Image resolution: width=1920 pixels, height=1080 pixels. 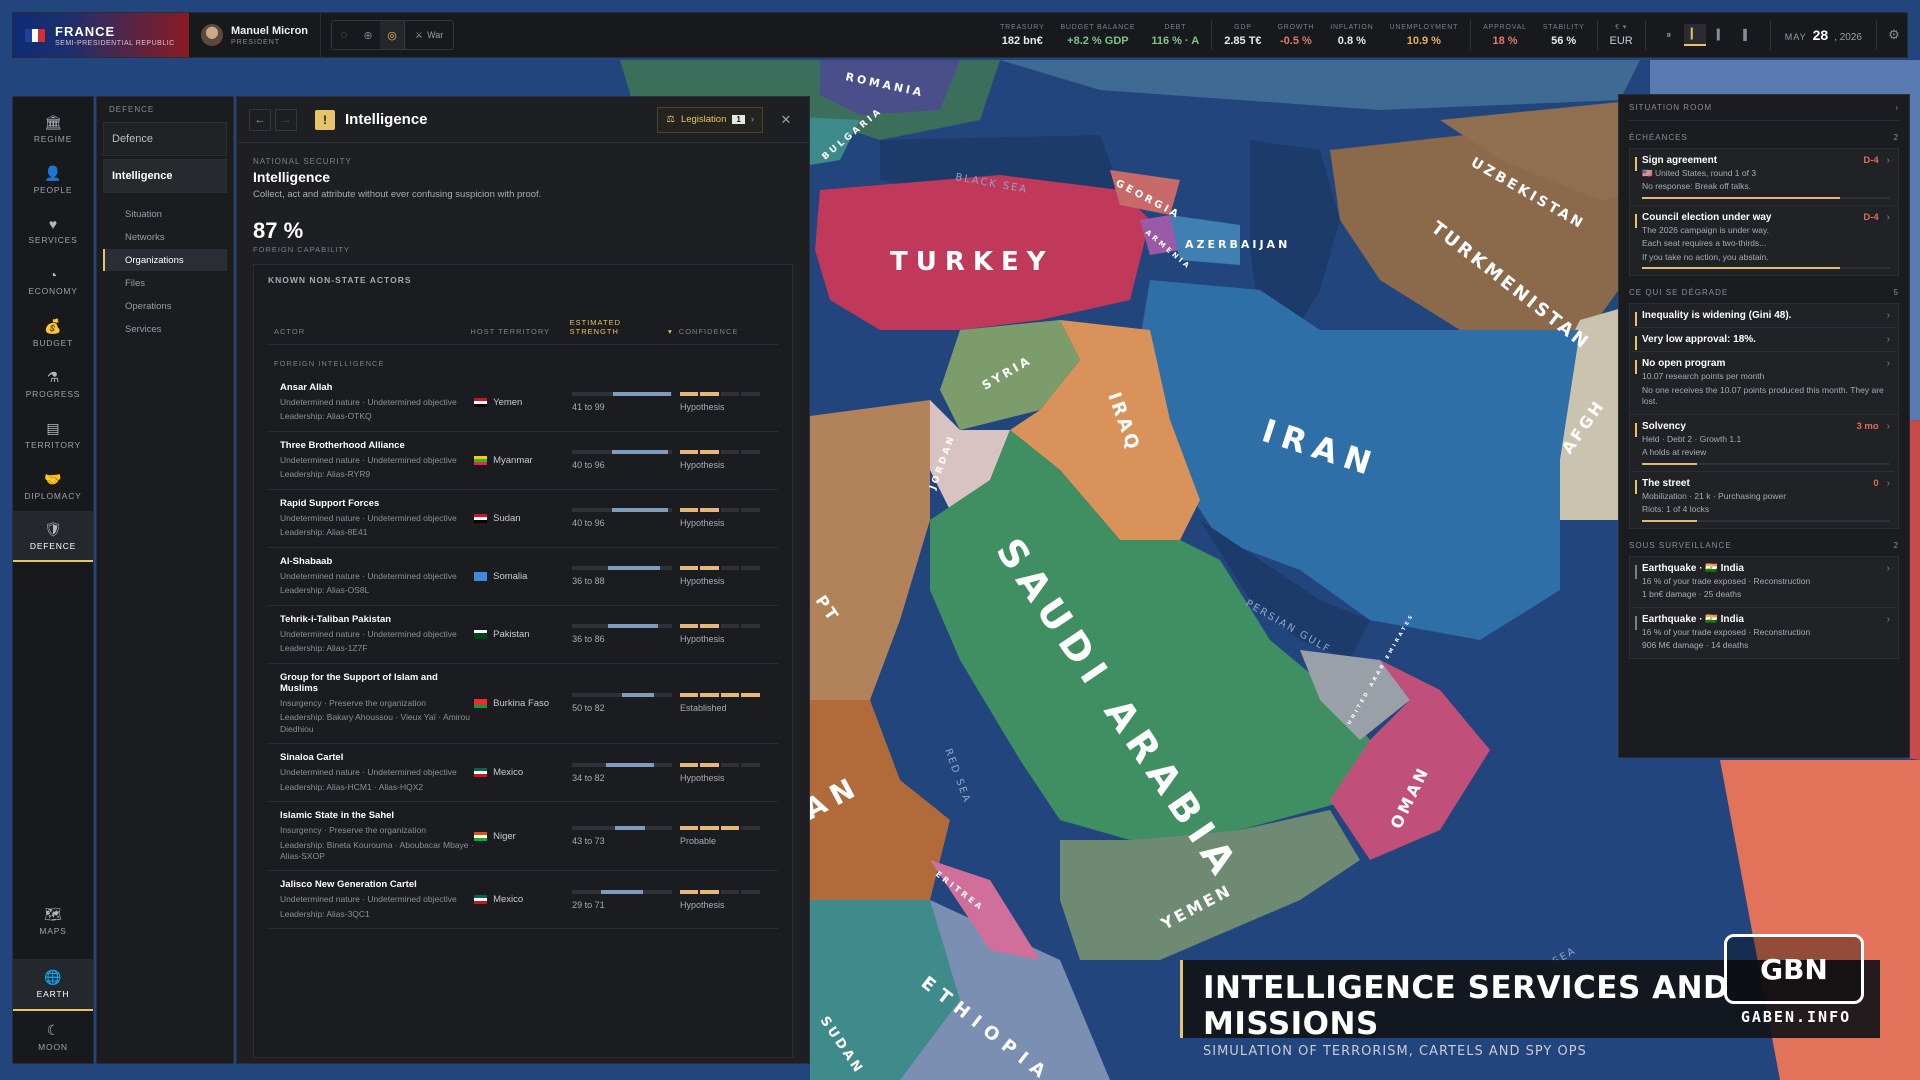 What do you see at coordinates (622, 695) in the screenshot?
I see `strength-bar` at bounding box center [622, 695].